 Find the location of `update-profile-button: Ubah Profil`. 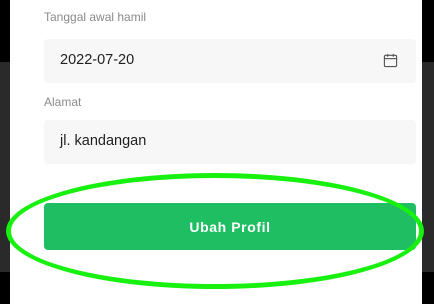

update-profile-button: Ubah Profil is located at coordinates (230, 226).